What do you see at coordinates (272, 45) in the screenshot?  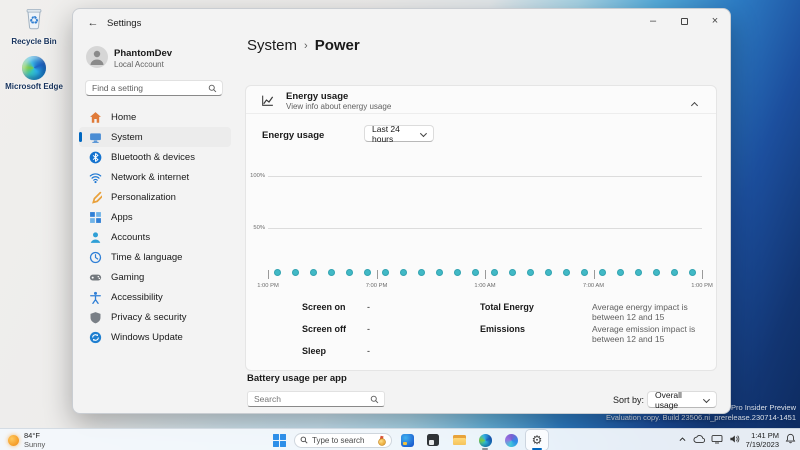 I see `breadcrumb-system: System` at bounding box center [272, 45].